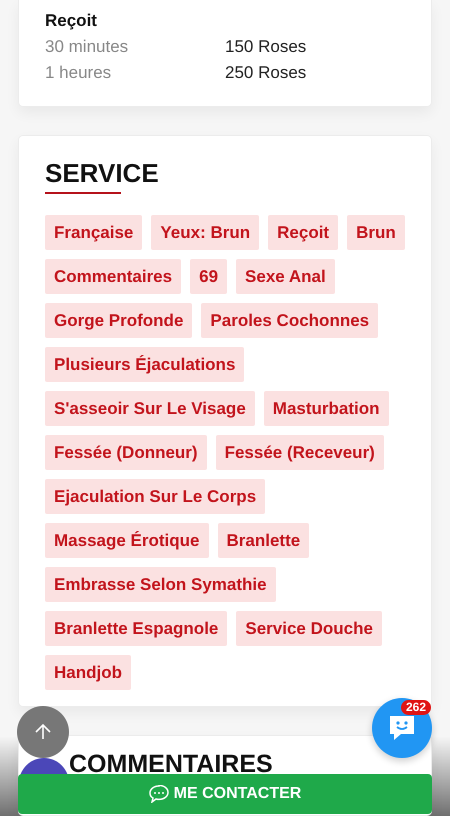 The width and height of the screenshot is (450, 816). Describe the element at coordinates (136, 628) in the screenshot. I see `service-tag: Branlette Espagnole` at that location.